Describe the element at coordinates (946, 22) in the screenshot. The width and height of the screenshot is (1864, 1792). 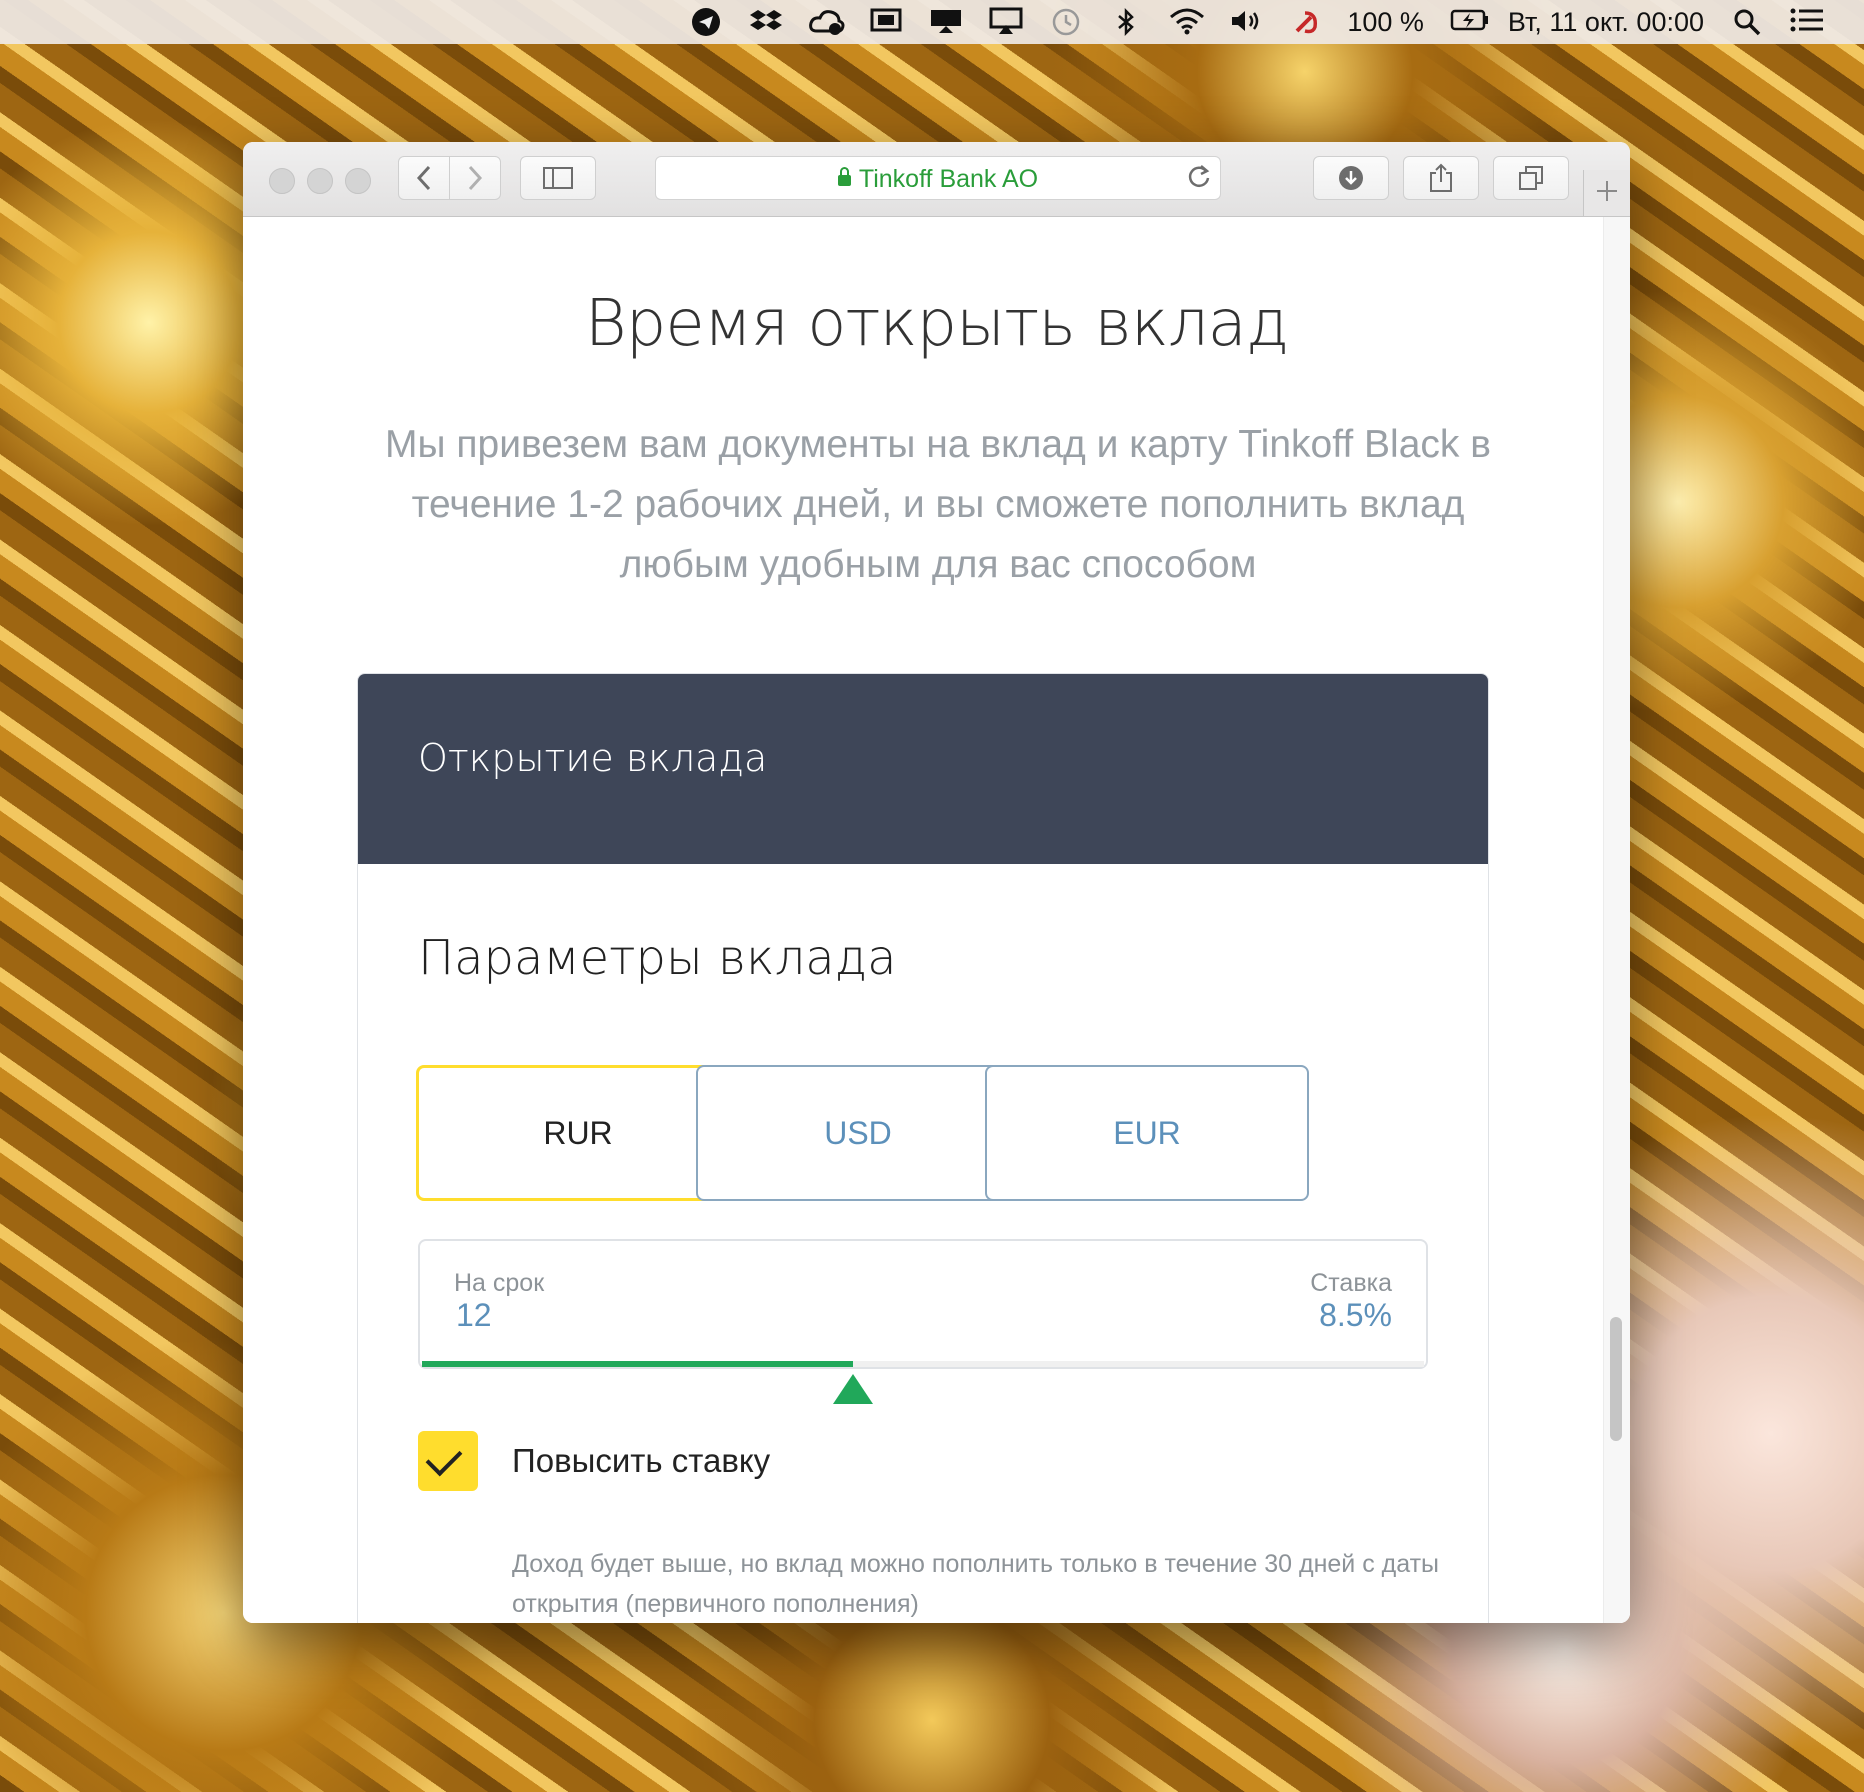
I see `display-icon` at that location.